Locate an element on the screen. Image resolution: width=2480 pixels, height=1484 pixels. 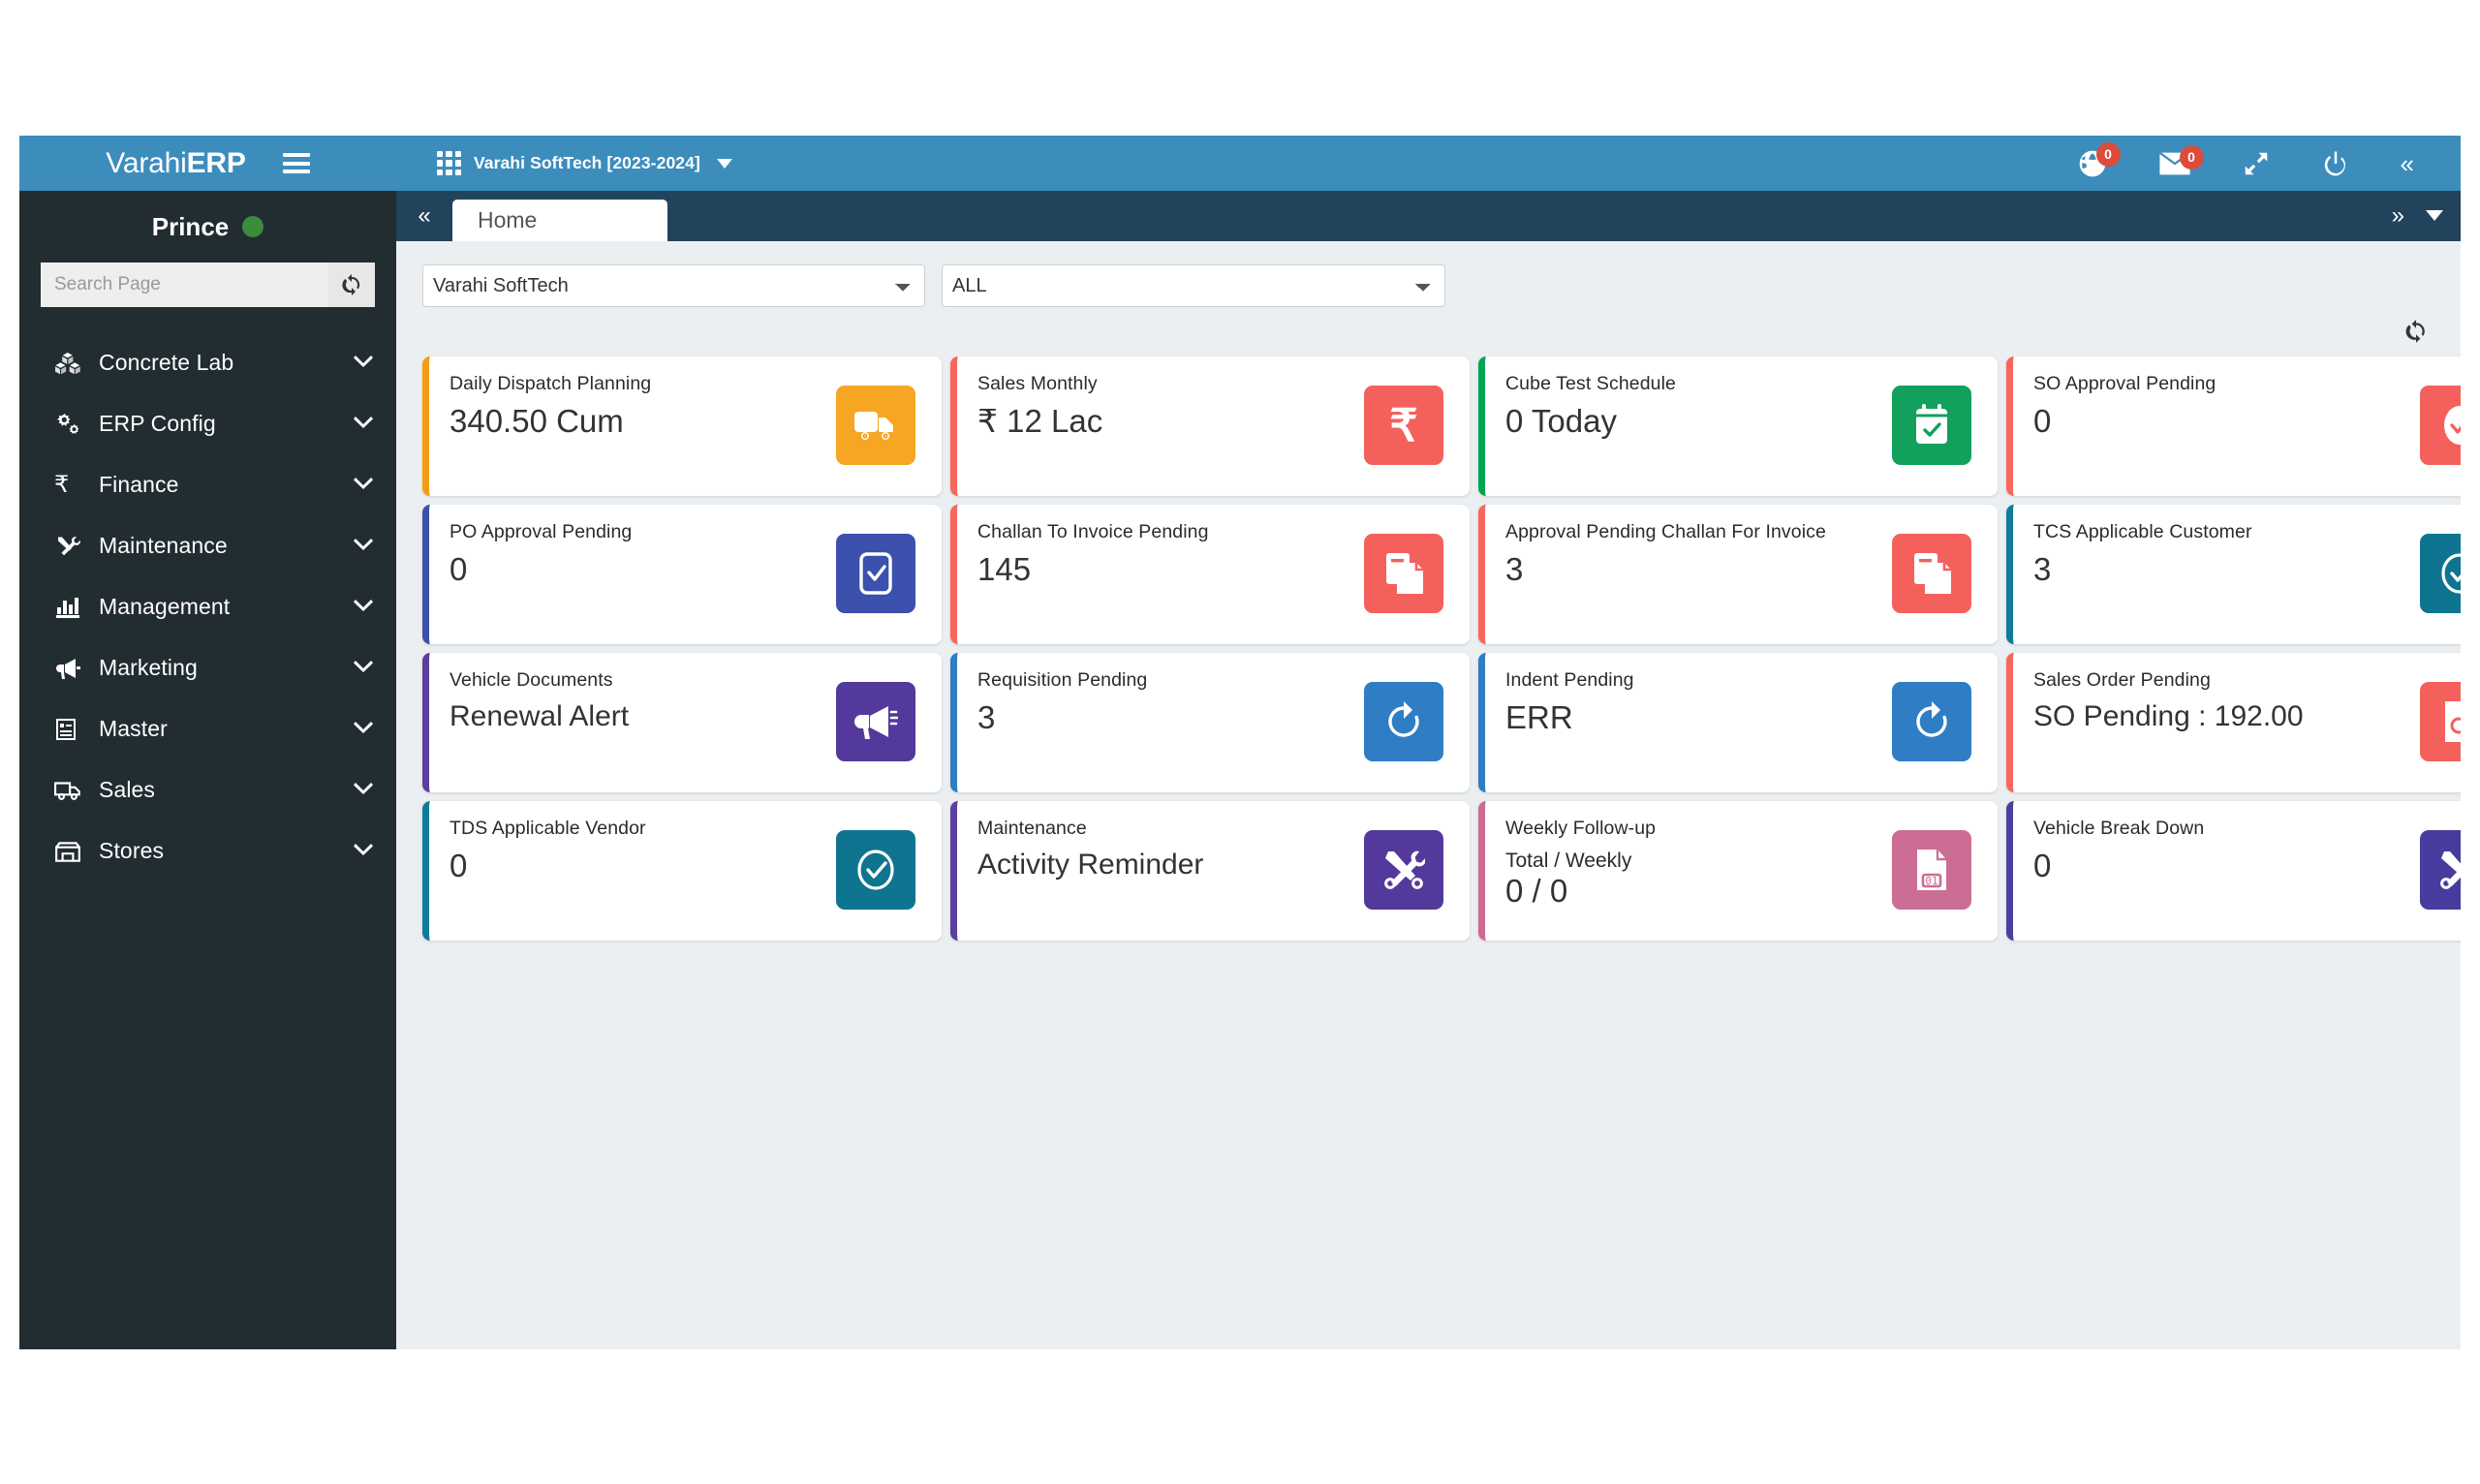
dashboard-card: Requisition Pending 3 is located at coordinates (1210, 722).